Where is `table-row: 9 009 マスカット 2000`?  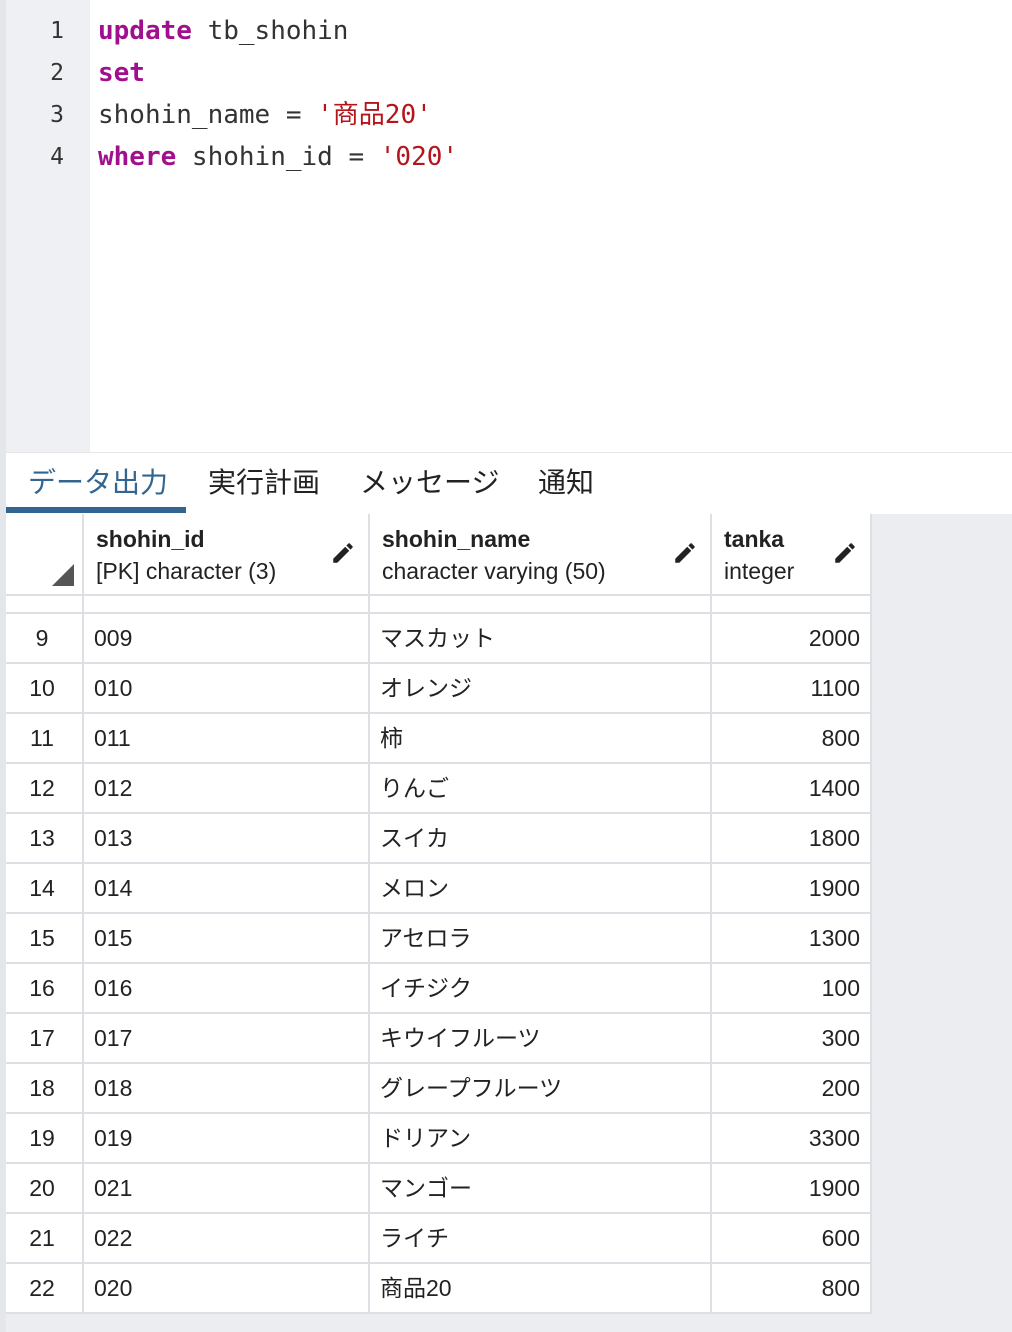 table-row: 9 009 マスカット 2000 is located at coordinates (439, 639).